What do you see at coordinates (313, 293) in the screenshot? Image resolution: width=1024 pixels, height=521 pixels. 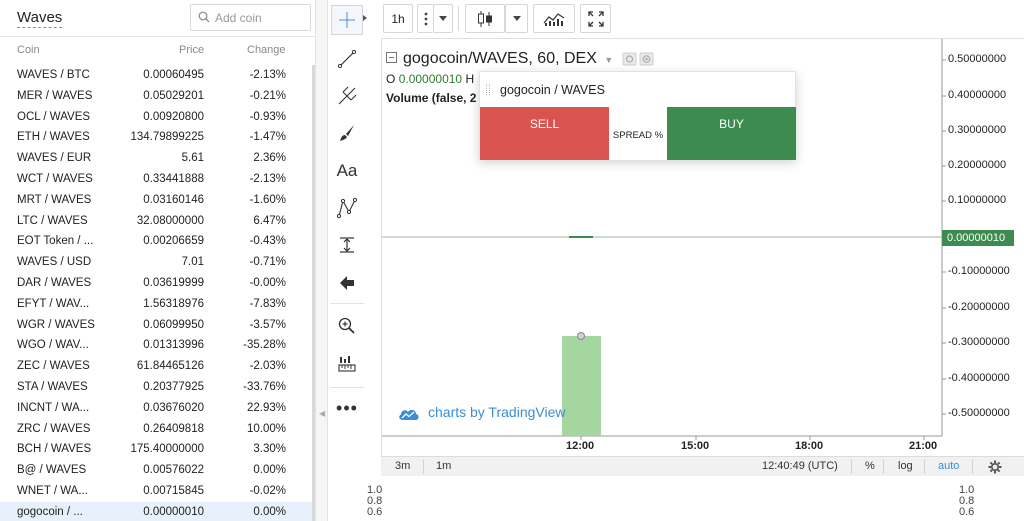 I see `market-scrollbar` at bounding box center [313, 293].